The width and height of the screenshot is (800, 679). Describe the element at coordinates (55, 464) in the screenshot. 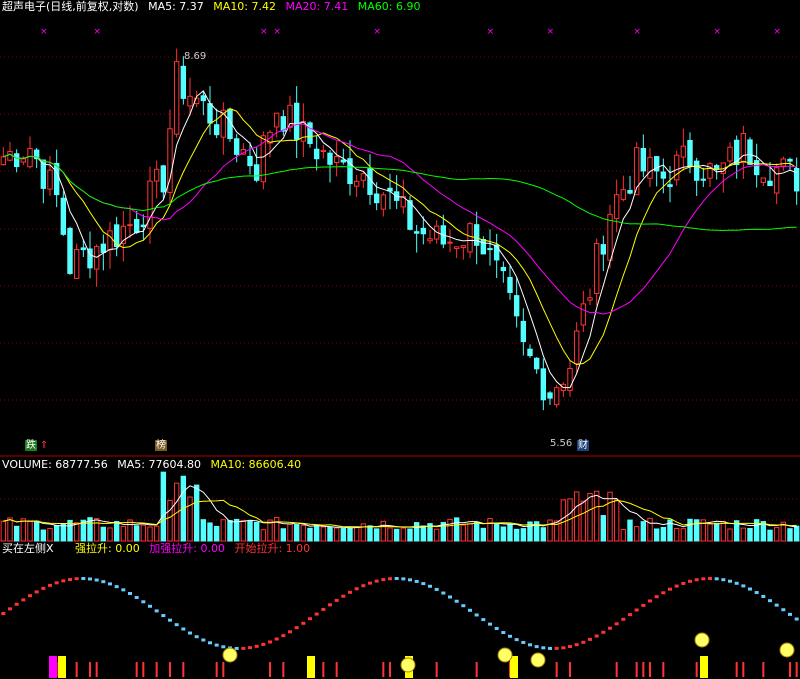

I see `volume-label: VOLUME: 68777.56` at that location.